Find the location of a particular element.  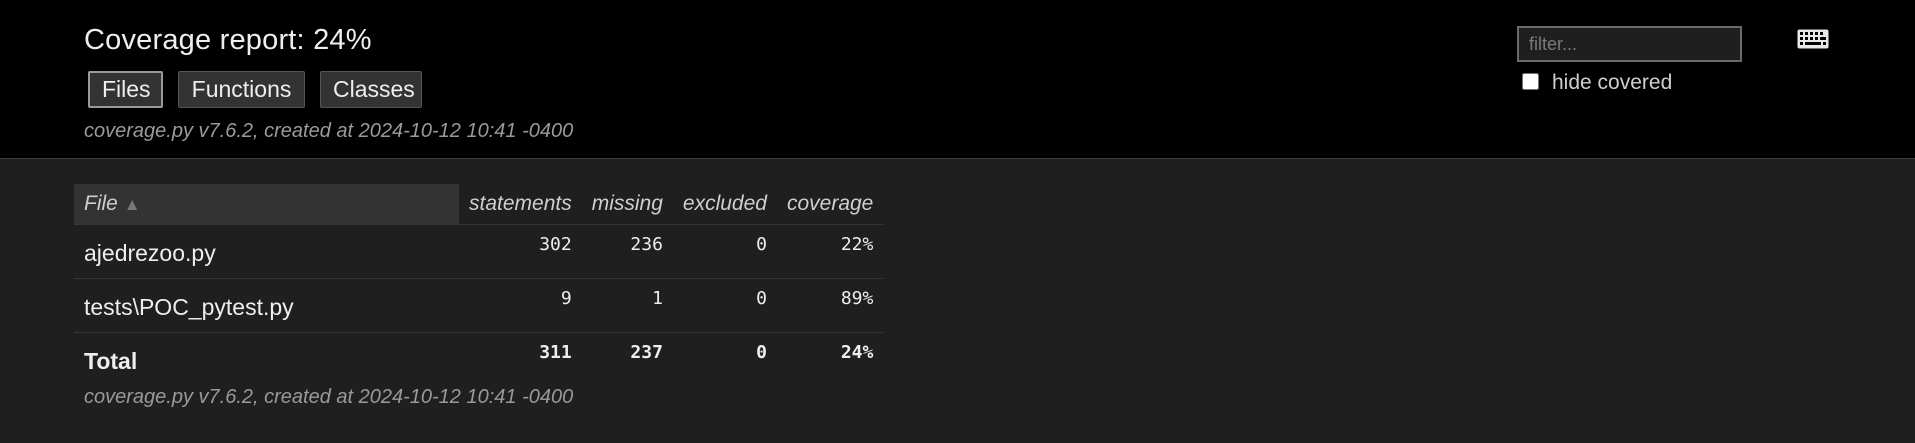

column-header-statements: statements is located at coordinates (520, 204).